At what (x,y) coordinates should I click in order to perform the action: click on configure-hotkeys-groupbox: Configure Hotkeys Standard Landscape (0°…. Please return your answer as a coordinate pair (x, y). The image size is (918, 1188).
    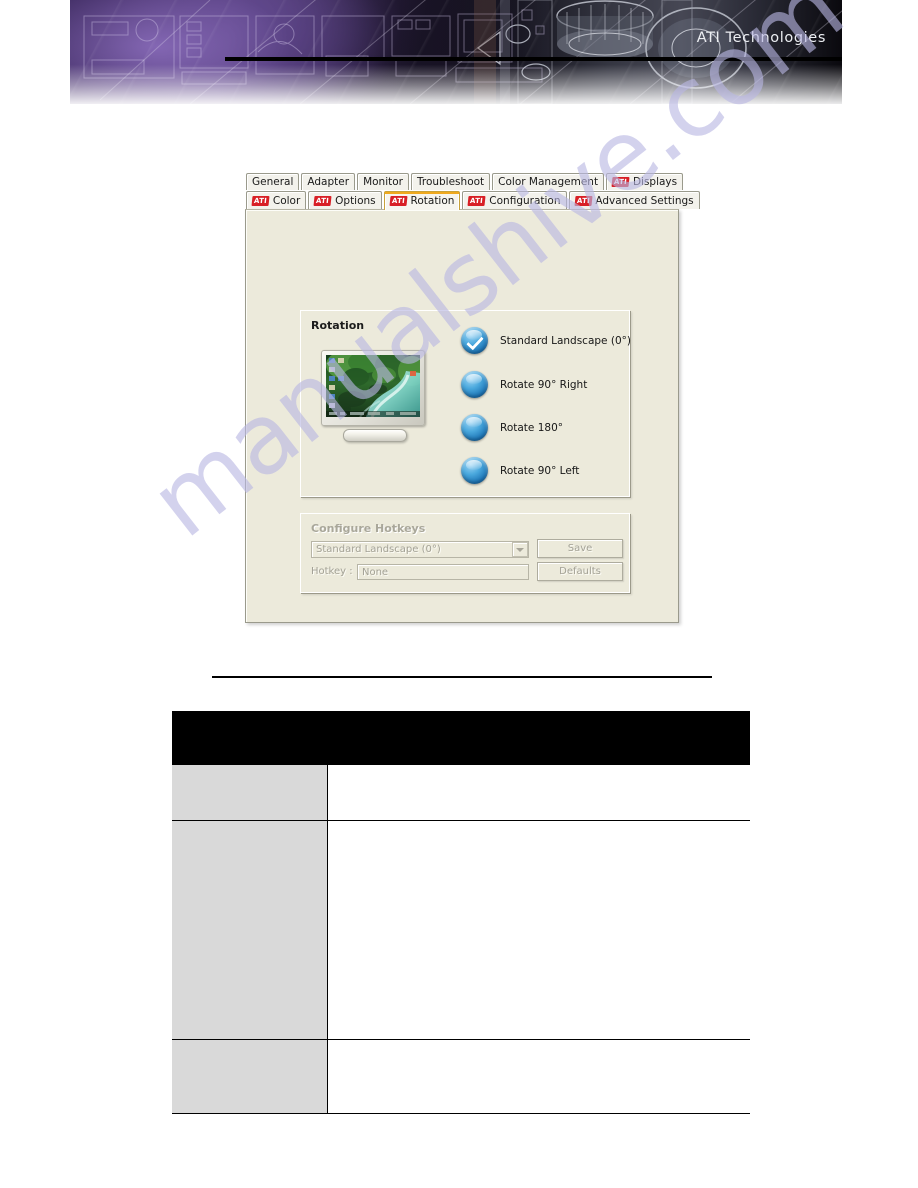
    Looking at the image, I should click on (465, 553).